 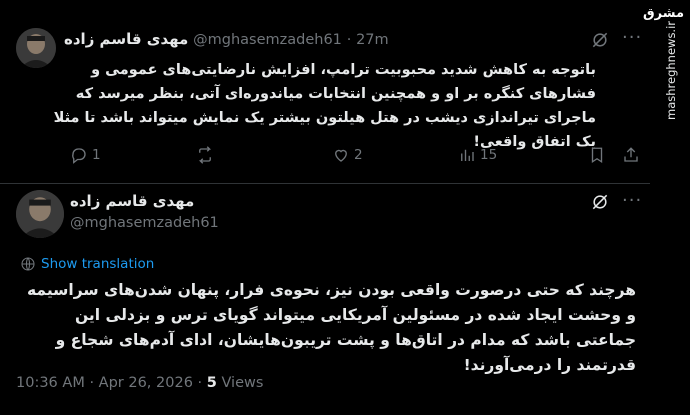 I want to click on retweet-button, so click(x=207, y=155).